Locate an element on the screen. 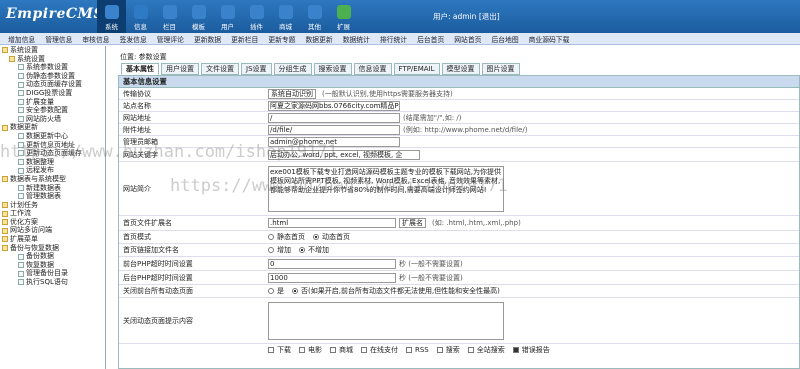  frontphp-hint: 秒 (一般不需要设置) is located at coordinates (431, 263).